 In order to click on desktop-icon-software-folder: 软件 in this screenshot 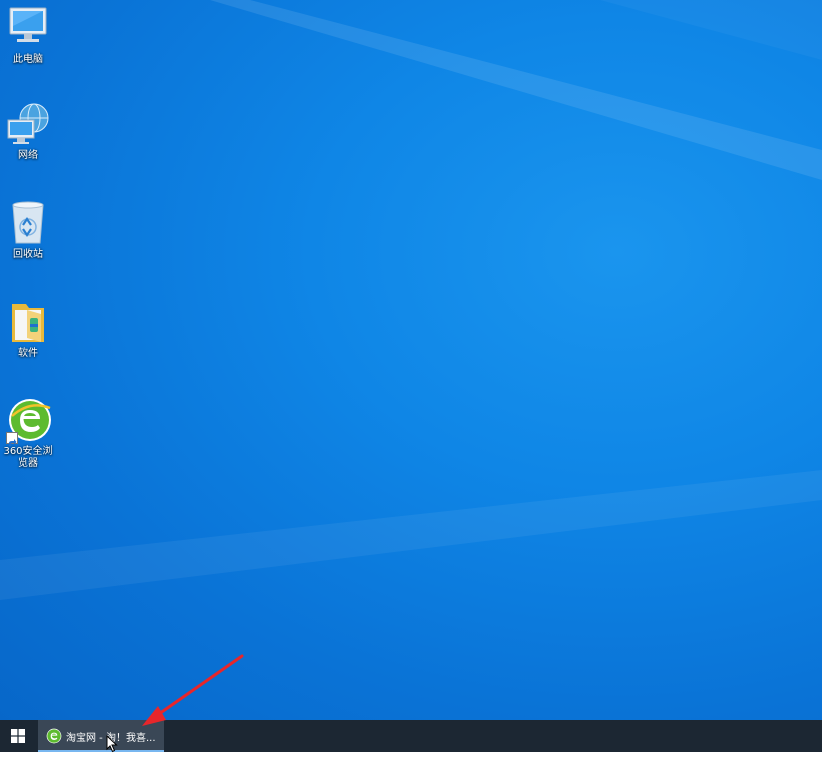, I will do `click(28, 329)`.